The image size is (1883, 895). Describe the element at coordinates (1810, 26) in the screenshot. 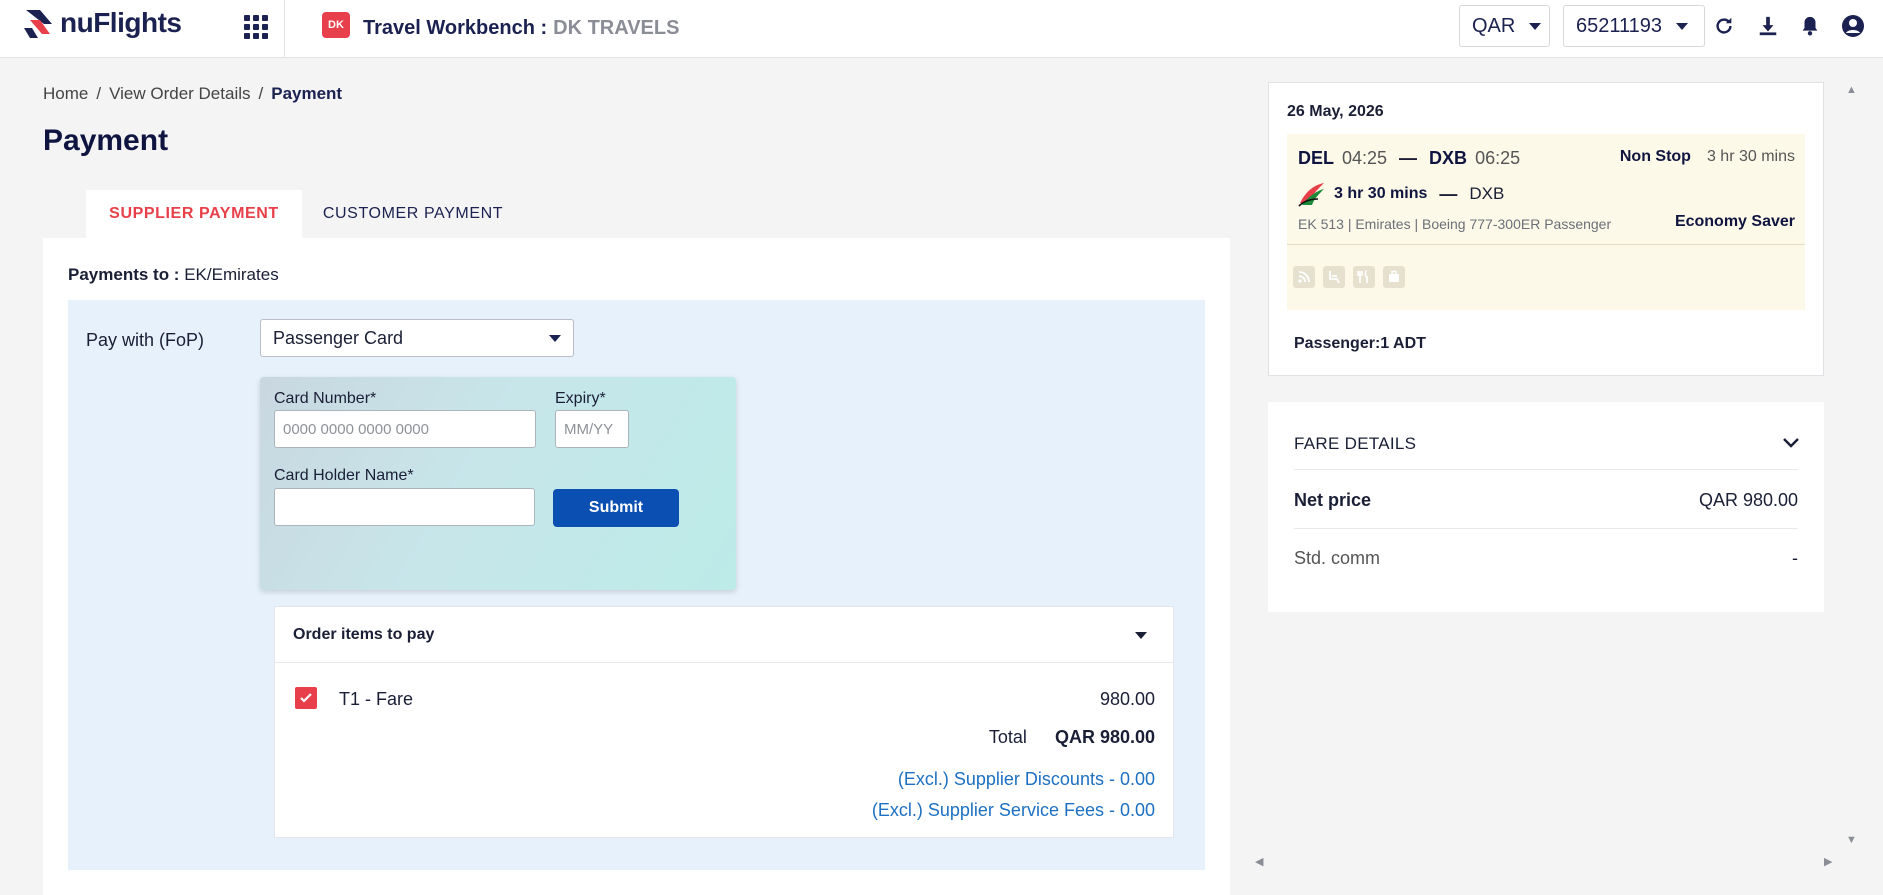

I see `bell-icon` at that location.